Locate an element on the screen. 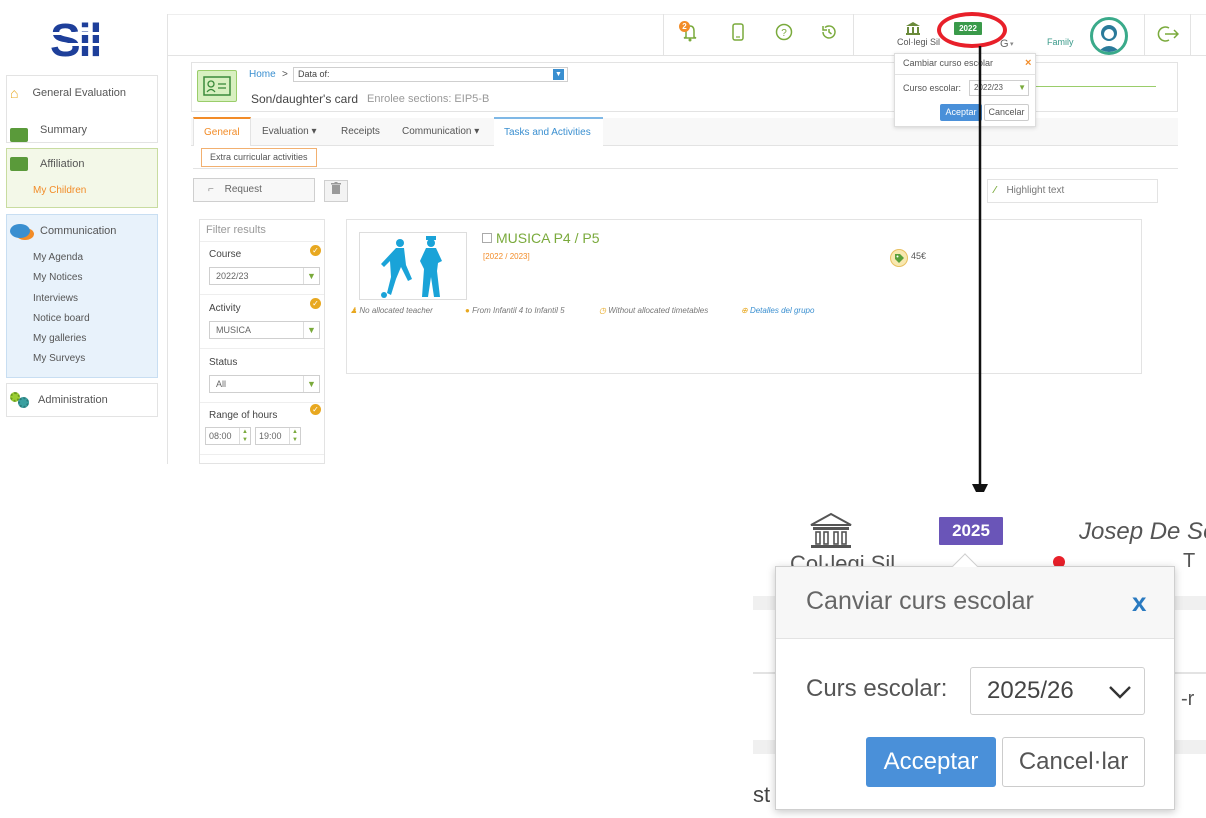 This screenshot has width=1206, height=818. zoom-cancel-button: Cancel·lar is located at coordinates (1073, 762).